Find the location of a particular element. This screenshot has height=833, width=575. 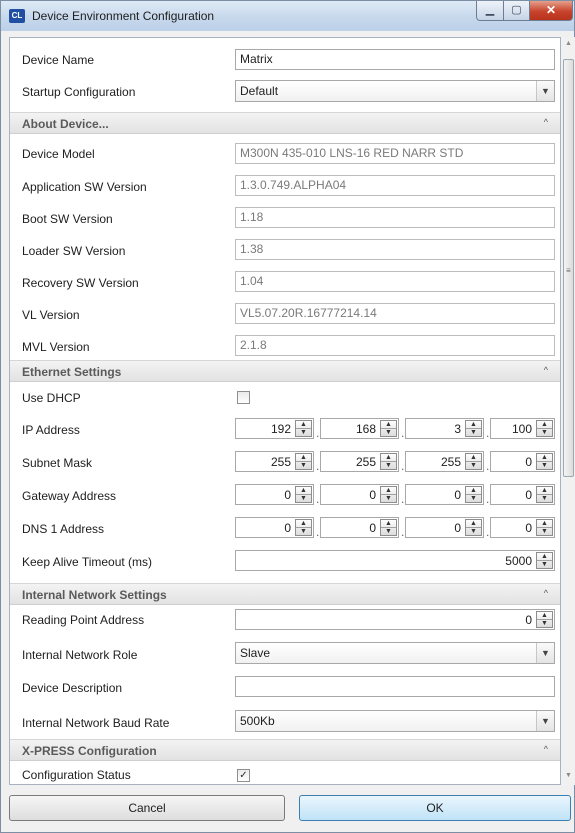

vertical-scrollbar: ▲ ≡ ▼ is located at coordinates (568, 411).